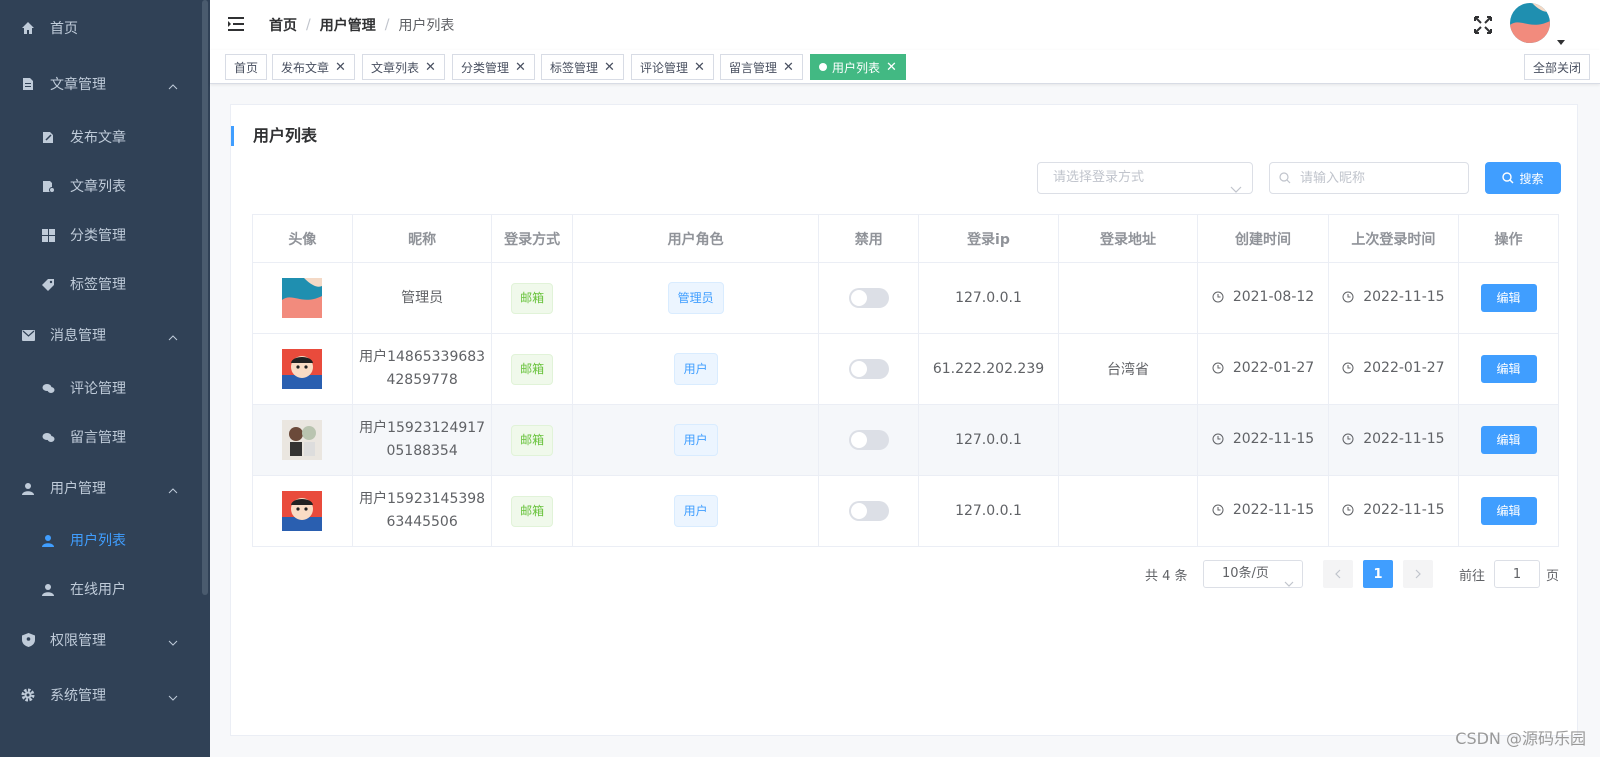 Image resolution: width=1600 pixels, height=757 pixels. I want to click on sidebar-item-category: 分类管理, so click(100, 235).